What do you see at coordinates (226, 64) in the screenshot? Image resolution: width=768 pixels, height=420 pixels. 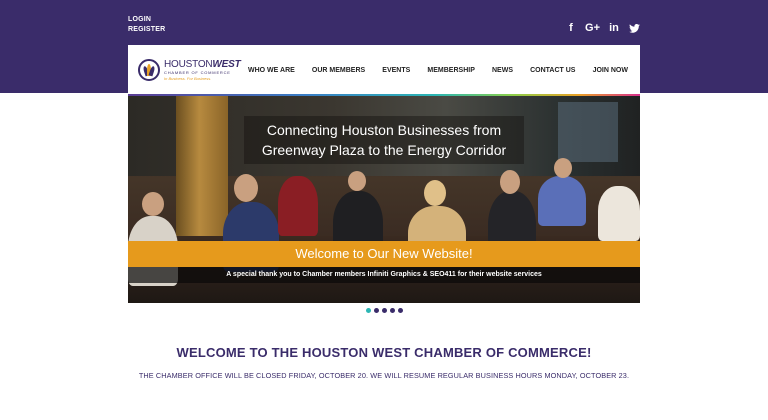 I see `logo-name-bold: WEST` at bounding box center [226, 64].